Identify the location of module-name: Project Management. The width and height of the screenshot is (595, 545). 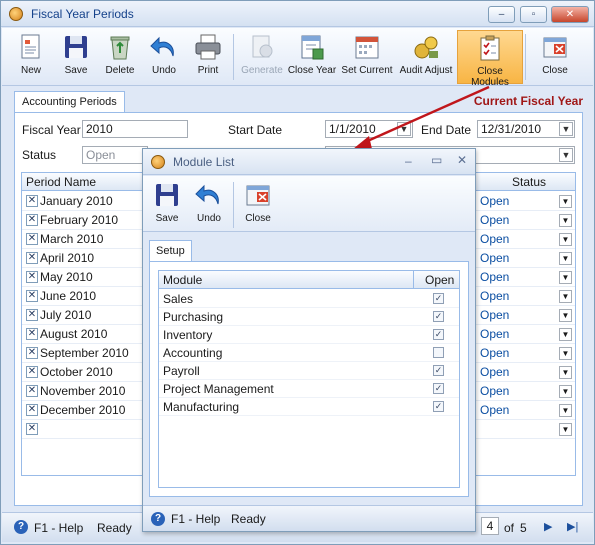
(218, 389).